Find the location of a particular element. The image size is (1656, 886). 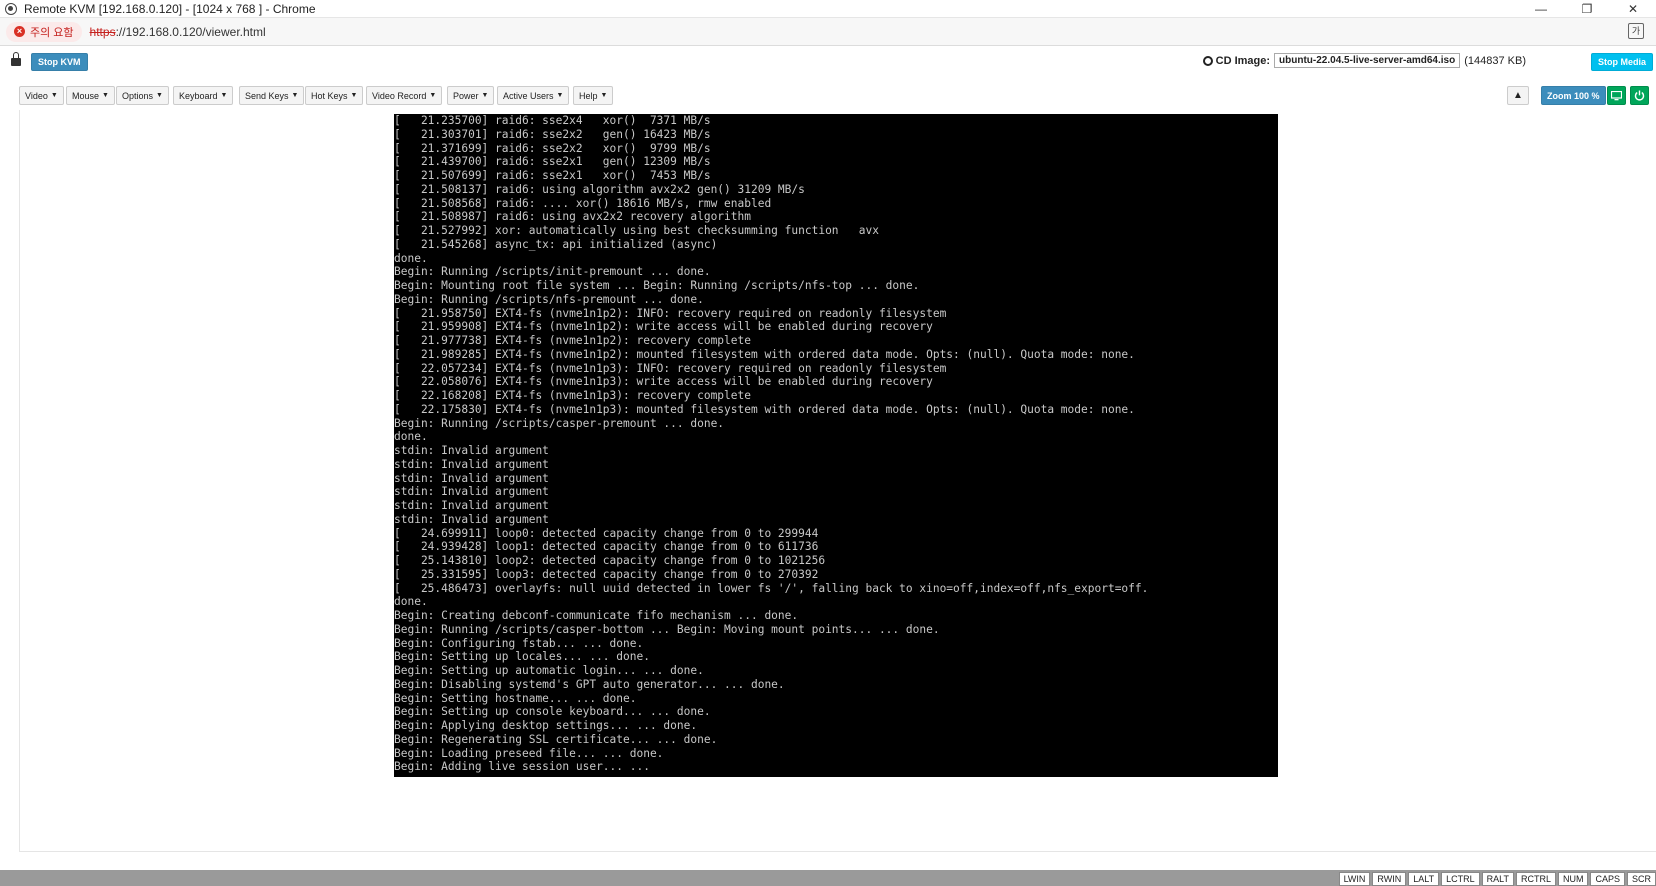

close-button: ✕ is located at coordinates (1633, 9).